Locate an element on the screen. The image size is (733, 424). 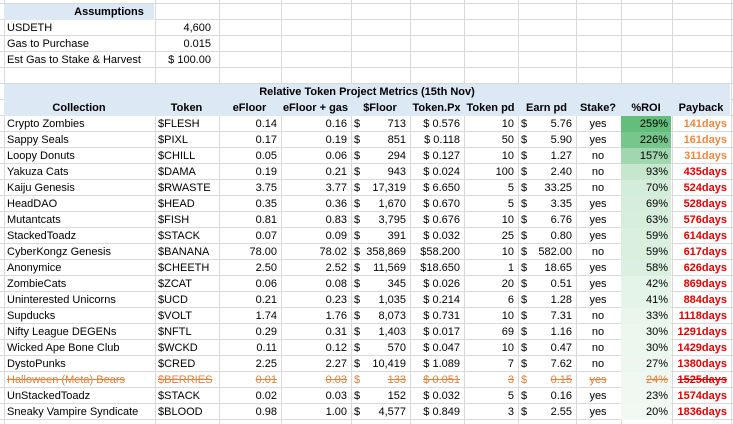
cell-earn-pd: $18.65 is located at coordinates (546, 268).